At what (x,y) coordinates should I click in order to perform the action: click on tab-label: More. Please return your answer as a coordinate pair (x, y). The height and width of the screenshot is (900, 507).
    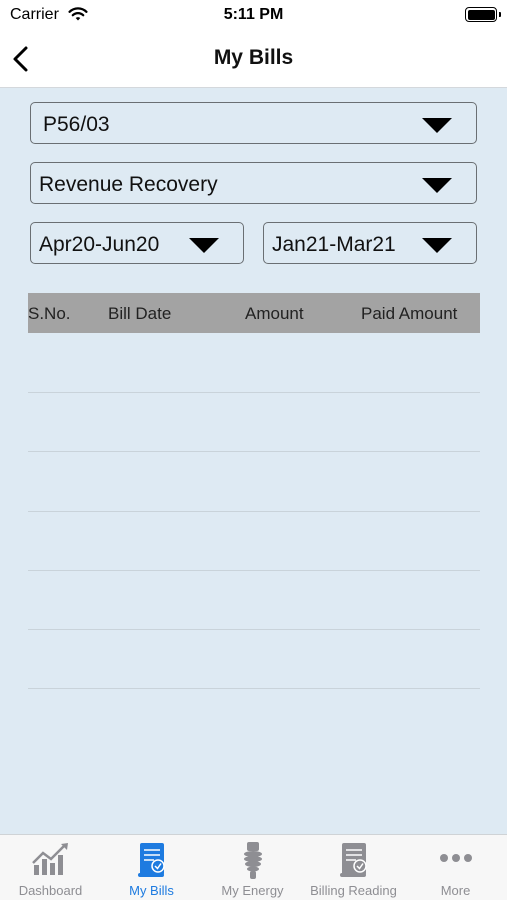
    Looking at the image, I should click on (455, 890).